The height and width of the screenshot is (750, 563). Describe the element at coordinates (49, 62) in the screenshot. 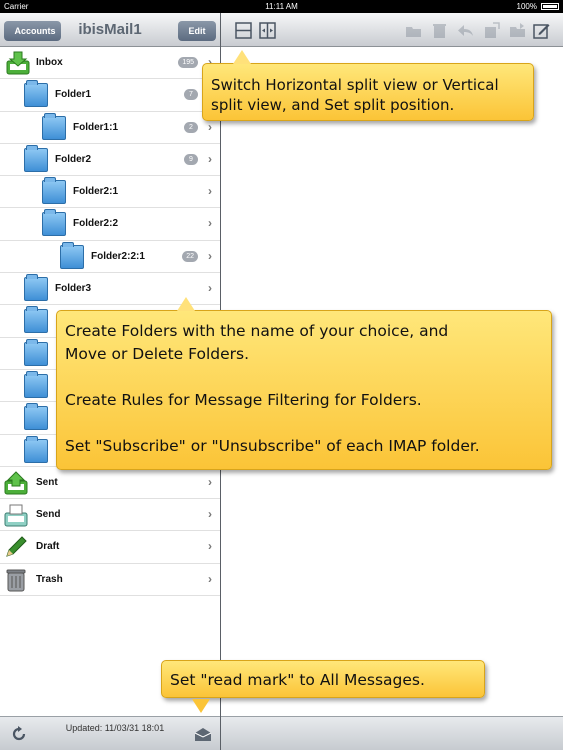

I see `folder-label: Inbox` at that location.